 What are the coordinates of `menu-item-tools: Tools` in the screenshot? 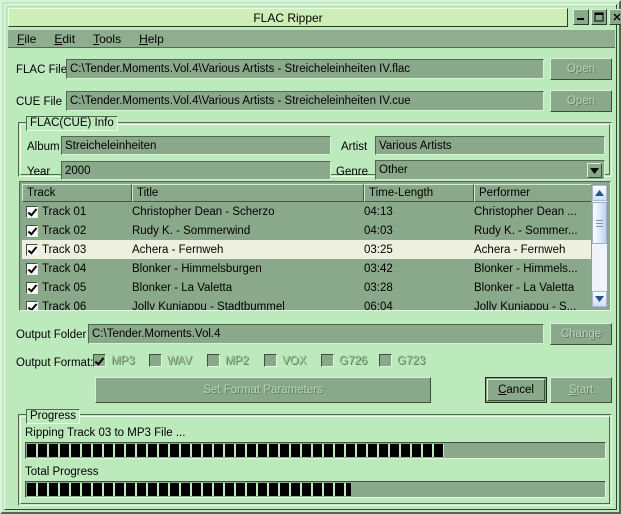 It's located at (107, 39).